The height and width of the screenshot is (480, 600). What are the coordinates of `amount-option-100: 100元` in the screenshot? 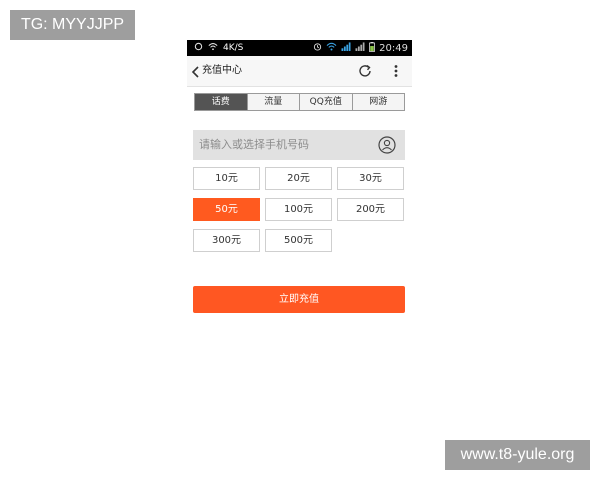 It's located at (298, 209).